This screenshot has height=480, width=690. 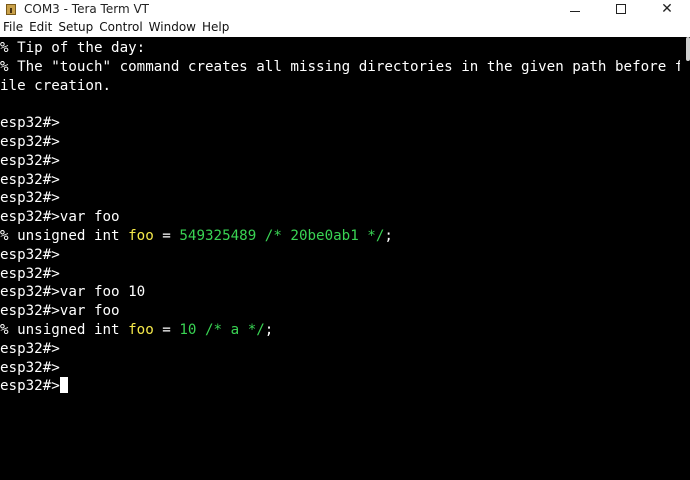 I want to click on terminal-text: esp32#>var foo 10, so click(x=73, y=292).